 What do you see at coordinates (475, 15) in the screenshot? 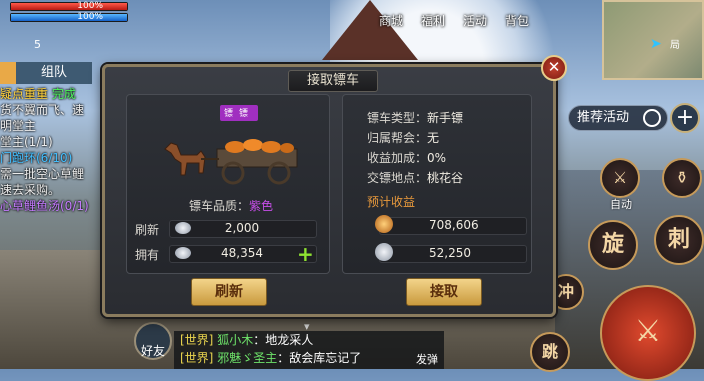
I see `events-button: 活动` at bounding box center [475, 15].